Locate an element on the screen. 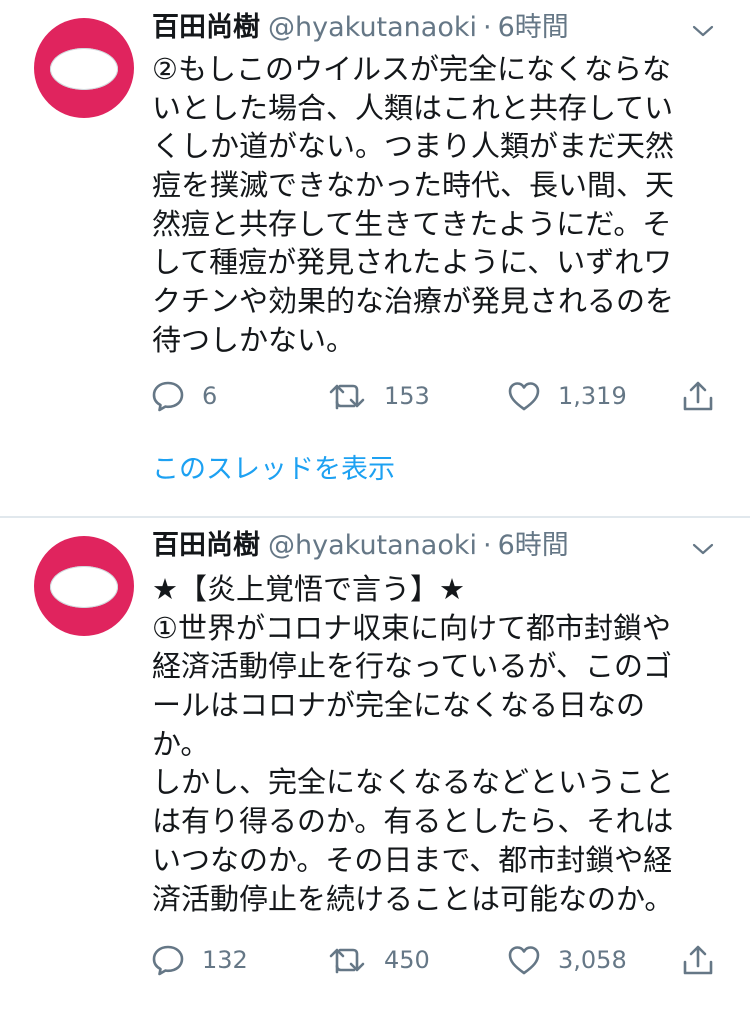  tweet-text-line: しかし、完全になくなるなどということ is located at coordinates (413, 782).